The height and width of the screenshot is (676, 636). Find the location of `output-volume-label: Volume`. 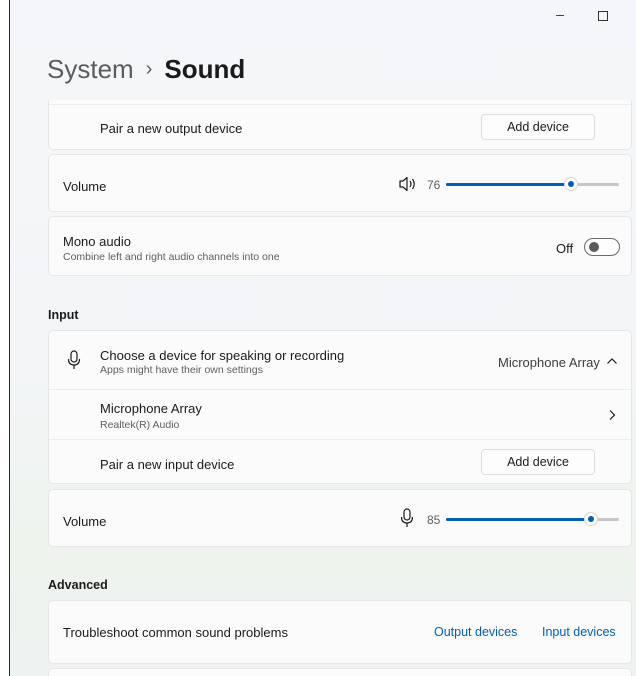

output-volume-label: Volume is located at coordinates (85, 186).